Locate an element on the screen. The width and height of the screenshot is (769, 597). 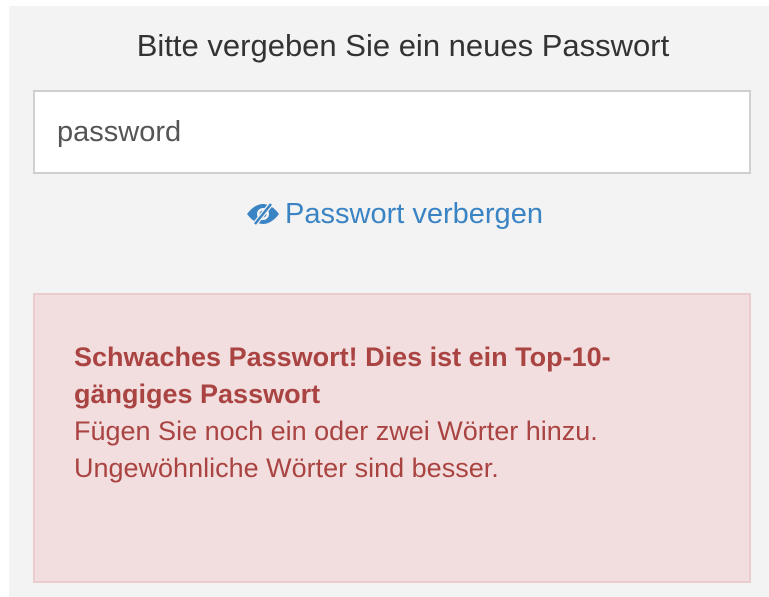
new-password-input is located at coordinates (392, 132).